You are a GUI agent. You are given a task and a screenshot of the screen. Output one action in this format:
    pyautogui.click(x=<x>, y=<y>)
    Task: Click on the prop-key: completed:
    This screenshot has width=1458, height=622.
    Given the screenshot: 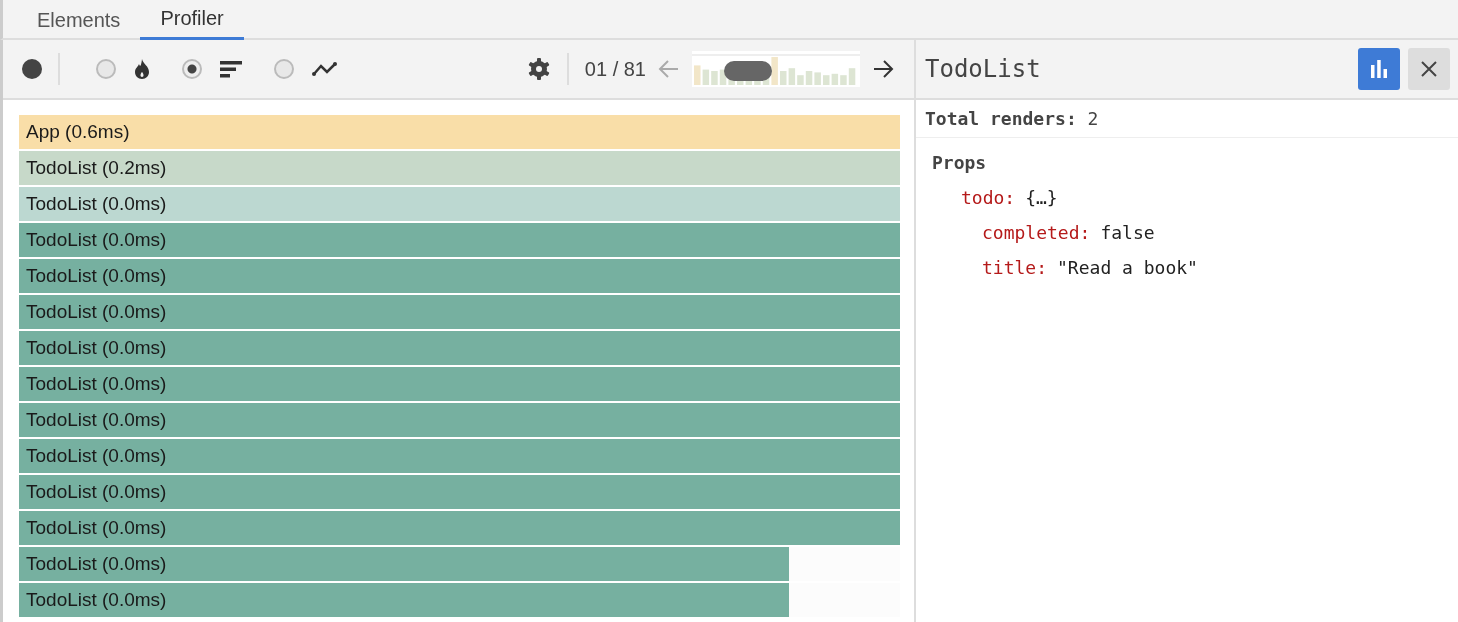 What is the action you would take?
    pyautogui.click(x=1036, y=232)
    